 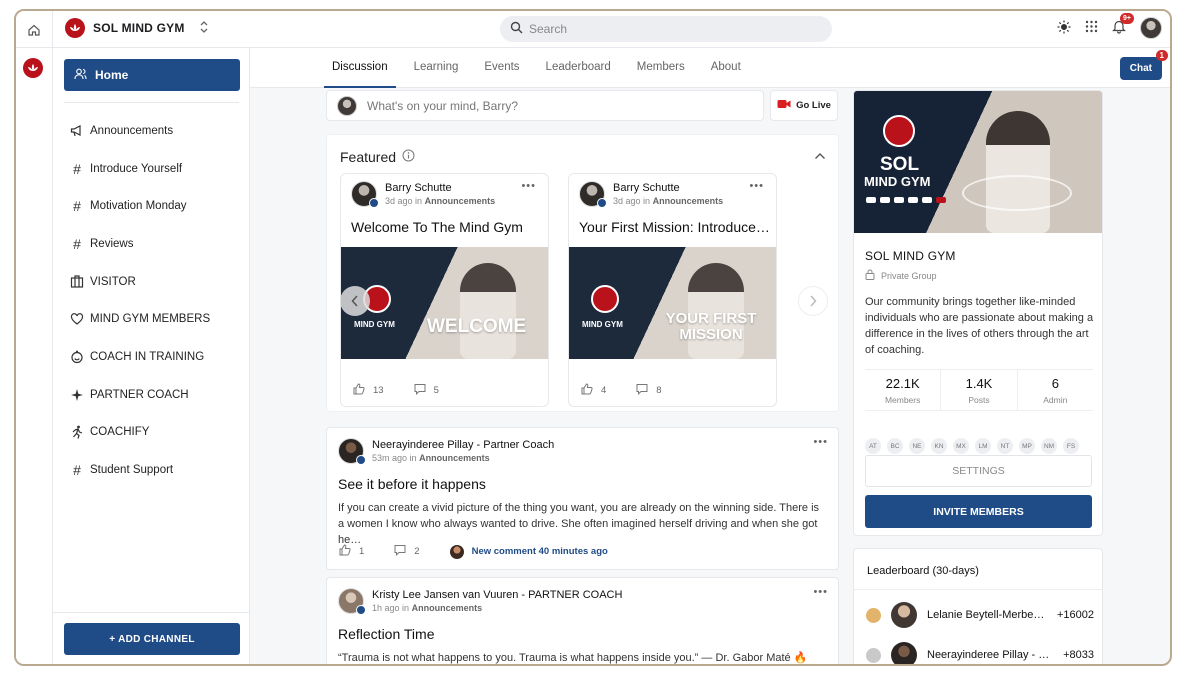 I want to click on sidebar-item-introduce-yourself: # Introduce Yourself, so click(x=140, y=169).